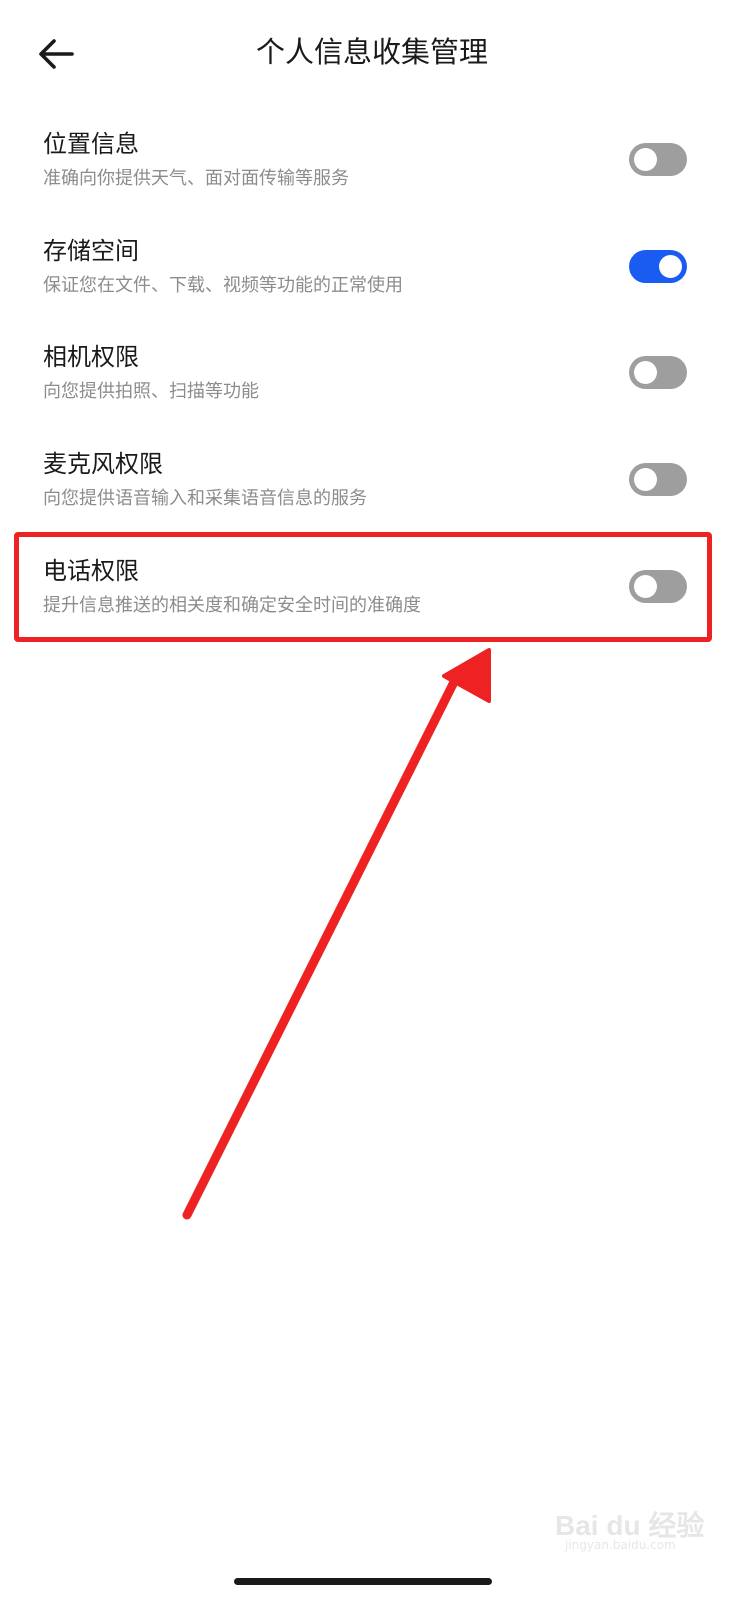  What do you see at coordinates (103, 464) in the screenshot?
I see `setting-title: 麦克风权限` at bounding box center [103, 464].